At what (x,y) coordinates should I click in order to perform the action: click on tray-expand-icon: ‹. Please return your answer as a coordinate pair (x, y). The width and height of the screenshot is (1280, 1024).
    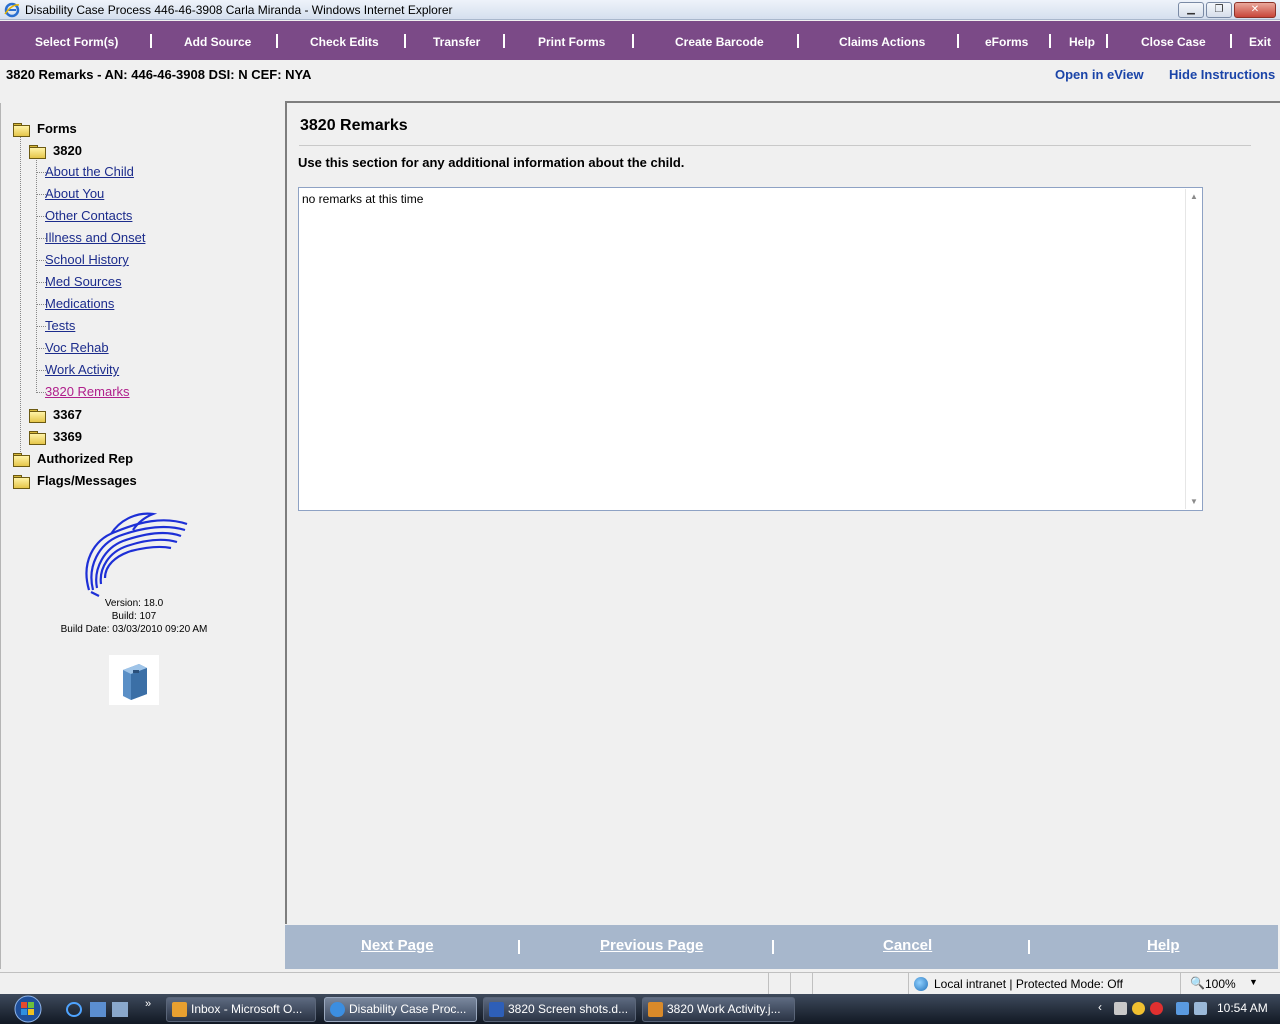
    Looking at the image, I should click on (1100, 1007).